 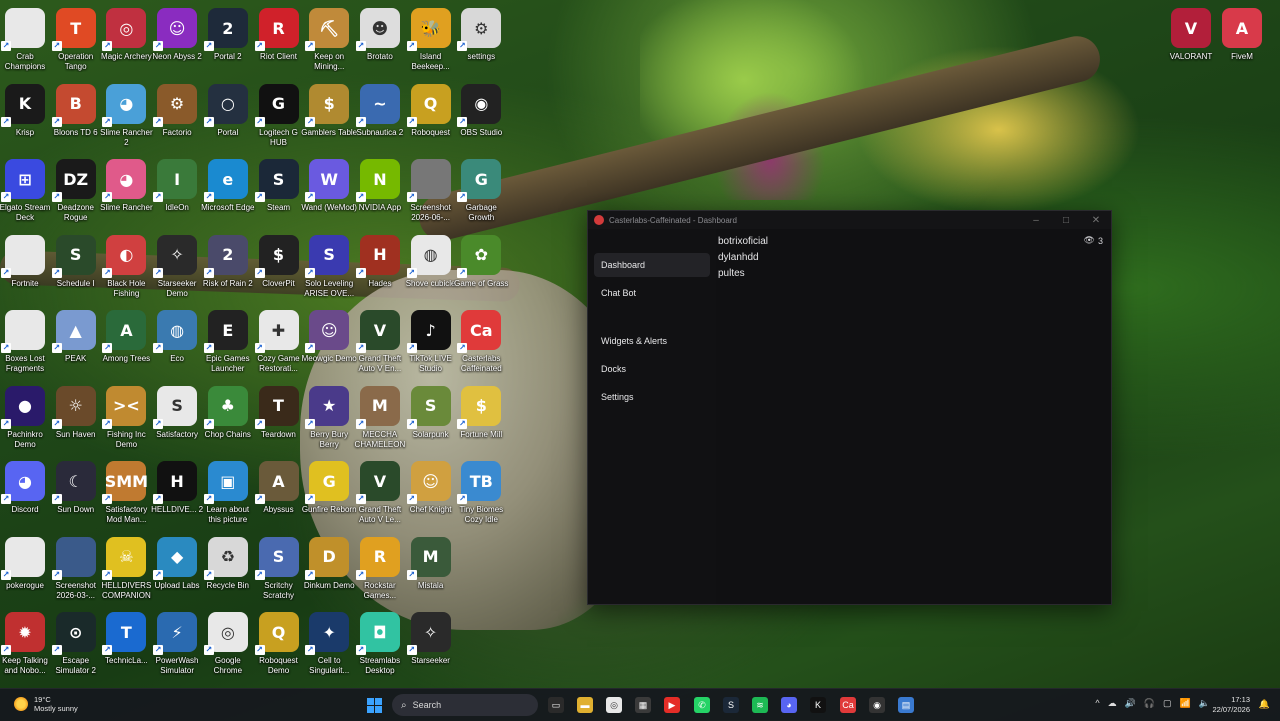 What do you see at coordinates (279, 42) in the screenshot?
I see `desktop-icon: ↗ R Riot Client` at bounding box center [279, 42].